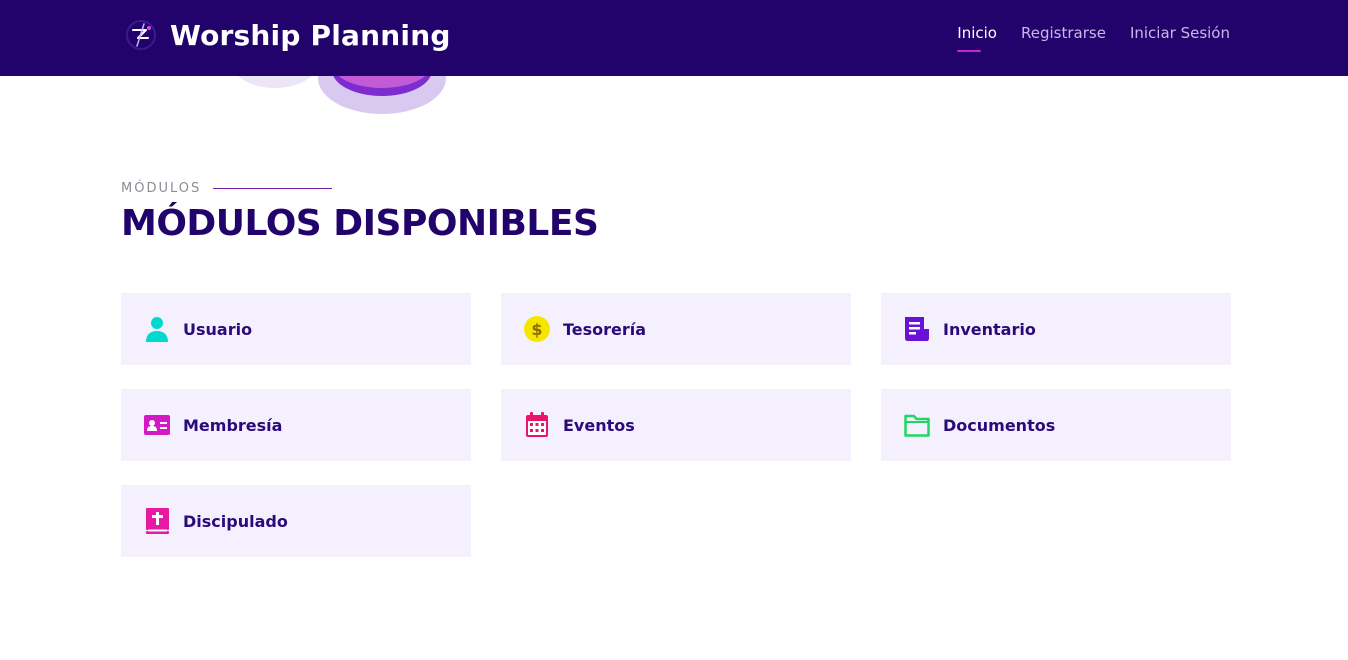  Describe the element at coordinates (157, 521) in the screenshot. I see `bible-icon` at that location.